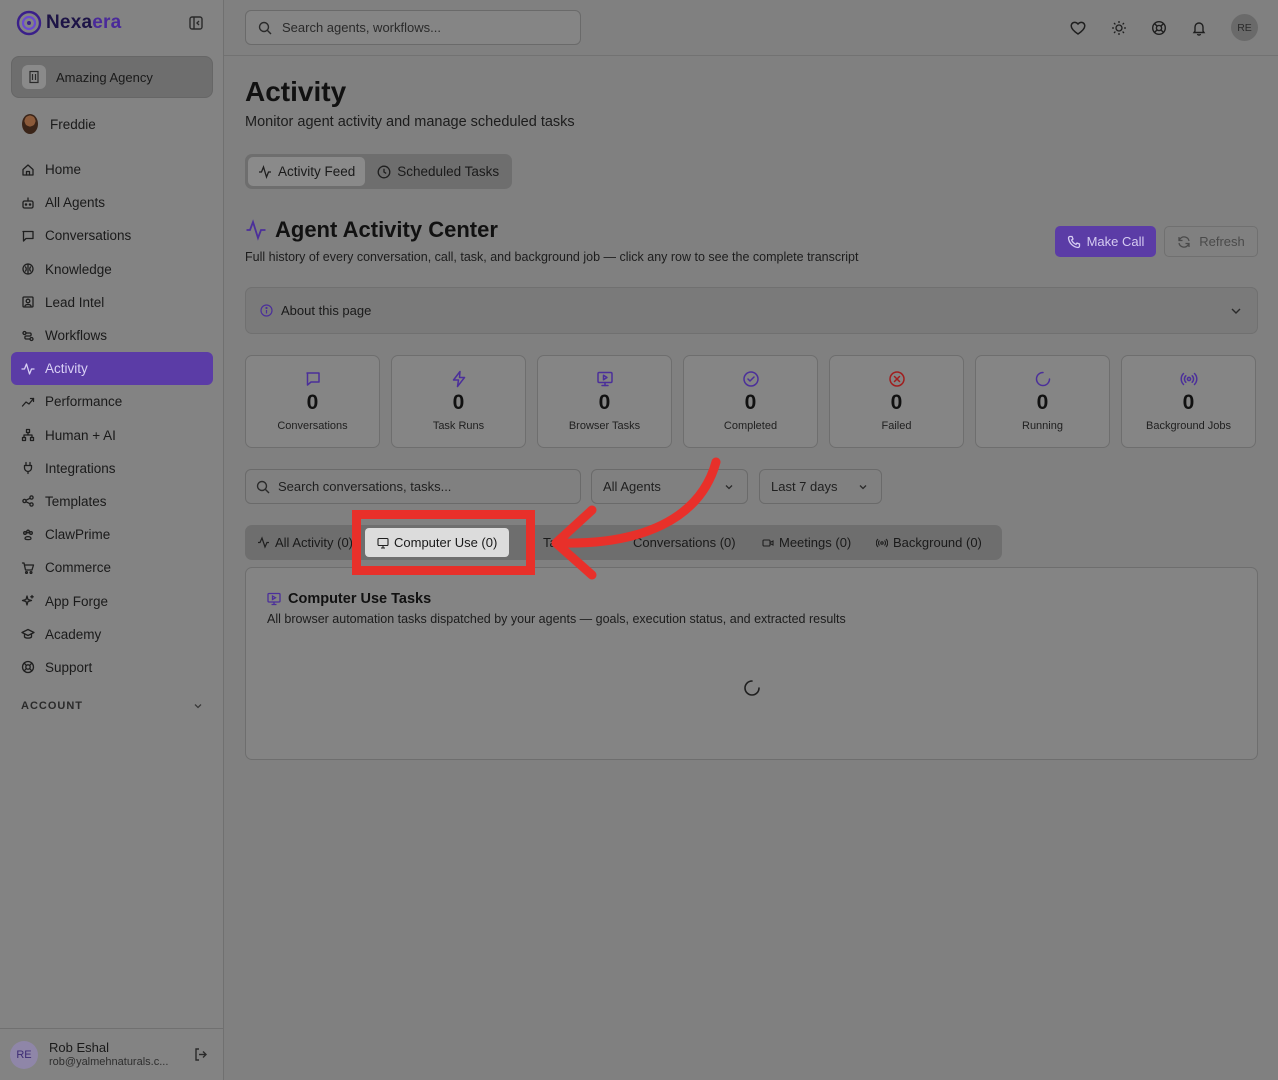  Describe the element at coordinates (28, 667) in the screenshot. I see `support-icon` at that location.